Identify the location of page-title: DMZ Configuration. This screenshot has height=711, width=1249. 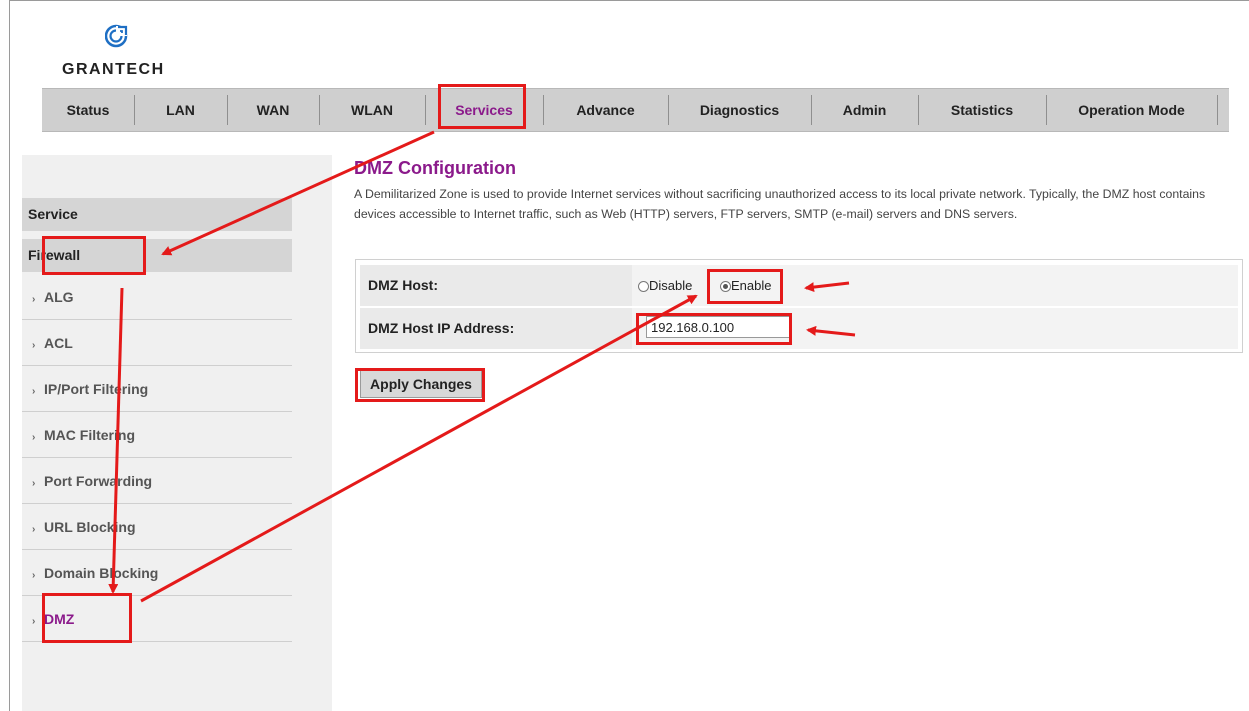
(435, 168).